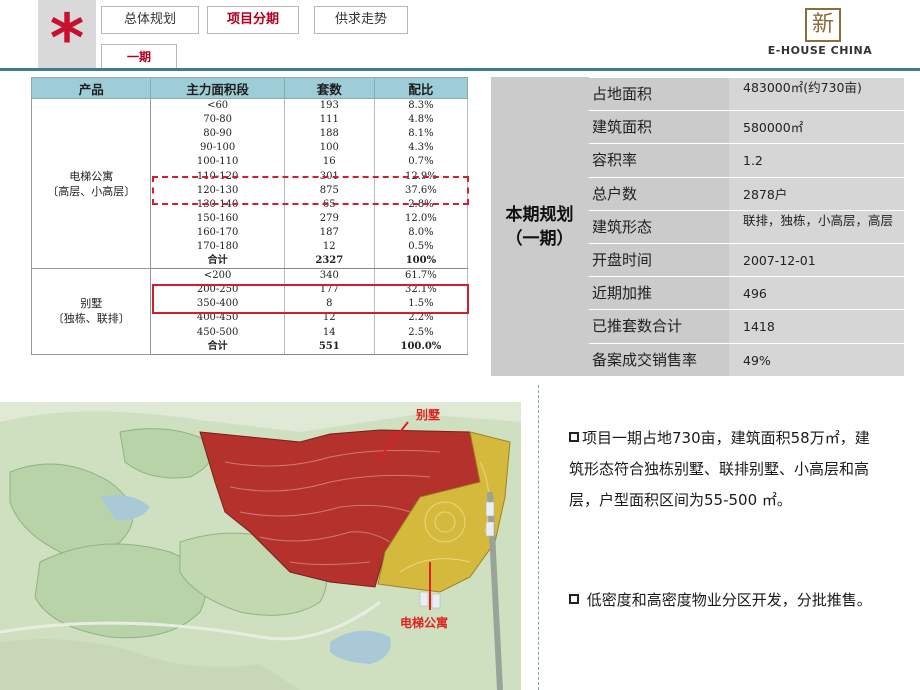 This screenshot has width=920, height=690. Describe the element at coordinates (310, 190) in the screenshot. I see `highlight-apartment-range` at that location.